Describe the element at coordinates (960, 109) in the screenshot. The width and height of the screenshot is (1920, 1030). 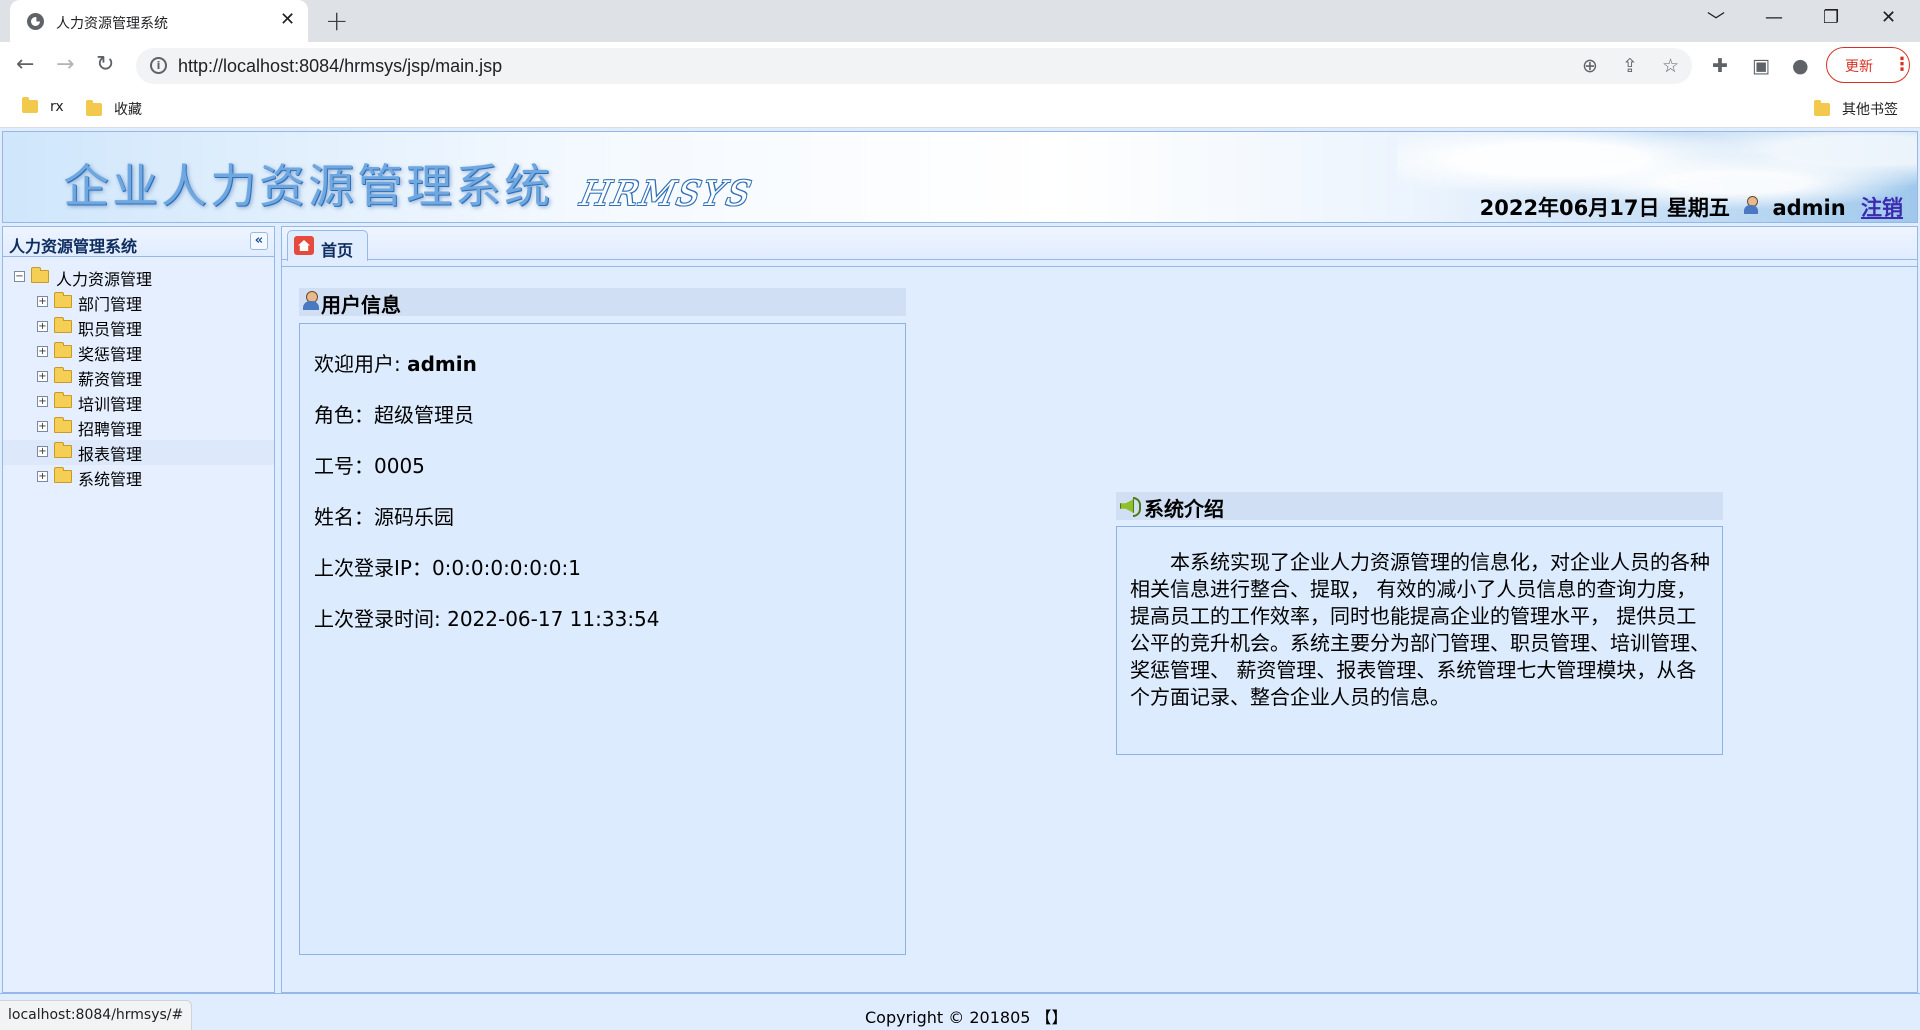
I see `bookmarks-bar: rx 收藏 其他书签` at that location.